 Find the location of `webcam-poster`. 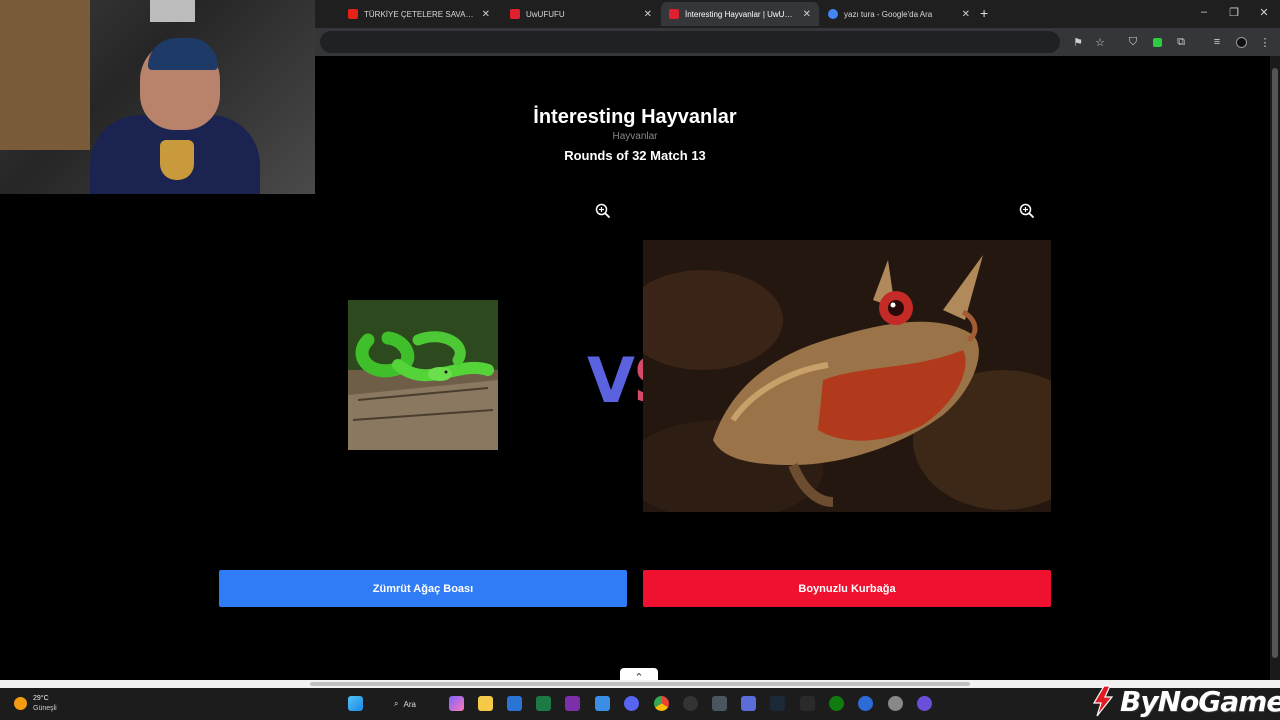

webcam-poster is located at coordinates (172, 11).